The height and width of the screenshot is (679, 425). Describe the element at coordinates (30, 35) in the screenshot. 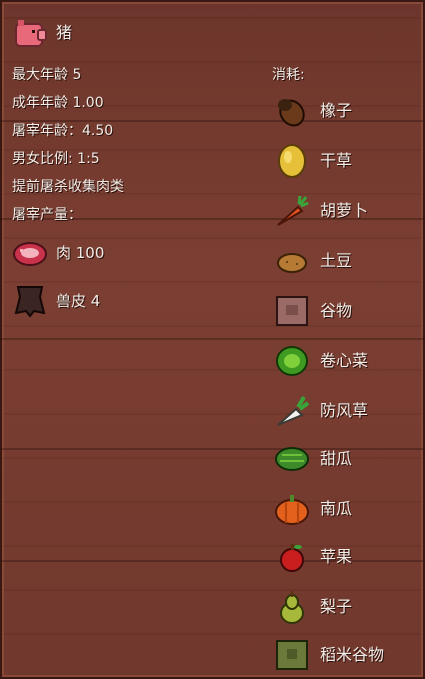

I see `pig-icon` at that location.